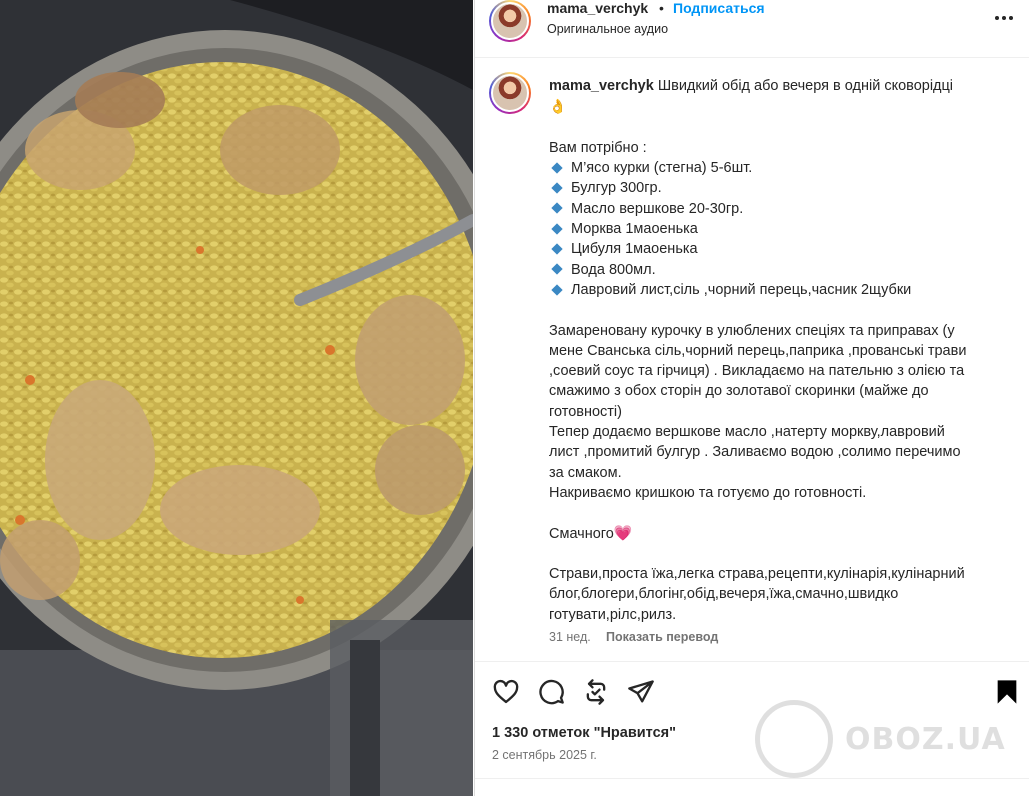  What do you see at coordinates (779, 270) in the screenshot?
I see `ingredient-item: Вода 800мл.` at bounding box center [779, 270].